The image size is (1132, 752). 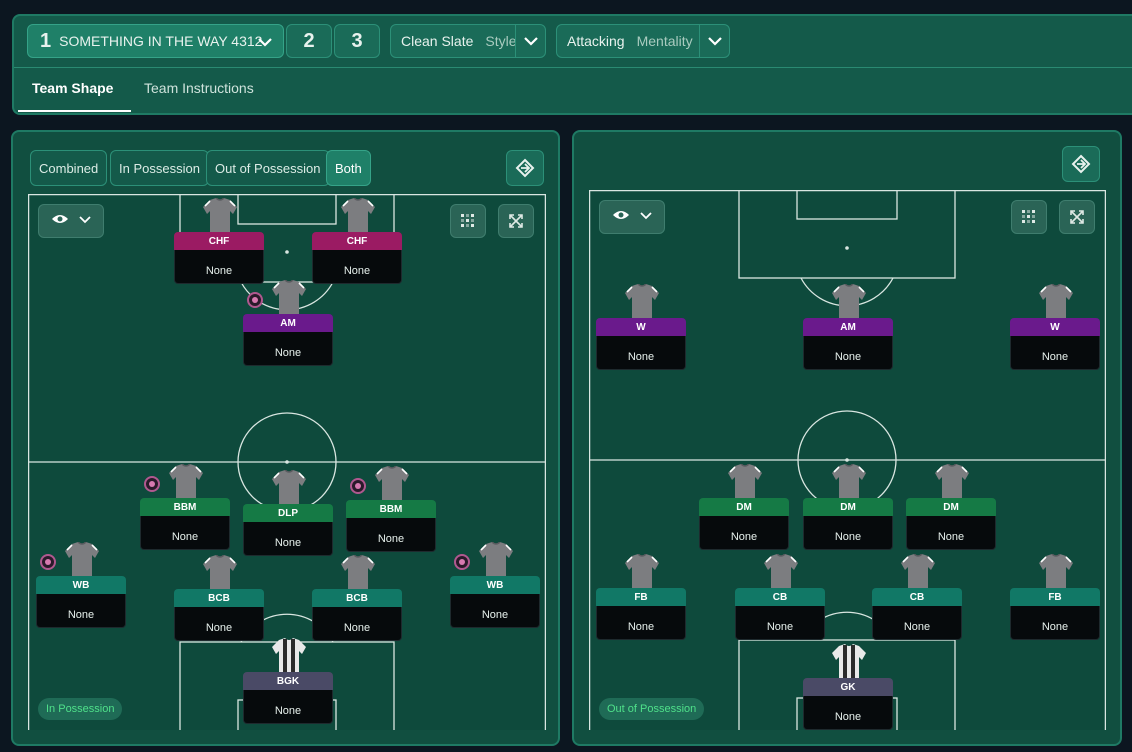 I want to click on tactic-name: SOMETHING IN THE WAY 4312, so click(x=161, y=41).